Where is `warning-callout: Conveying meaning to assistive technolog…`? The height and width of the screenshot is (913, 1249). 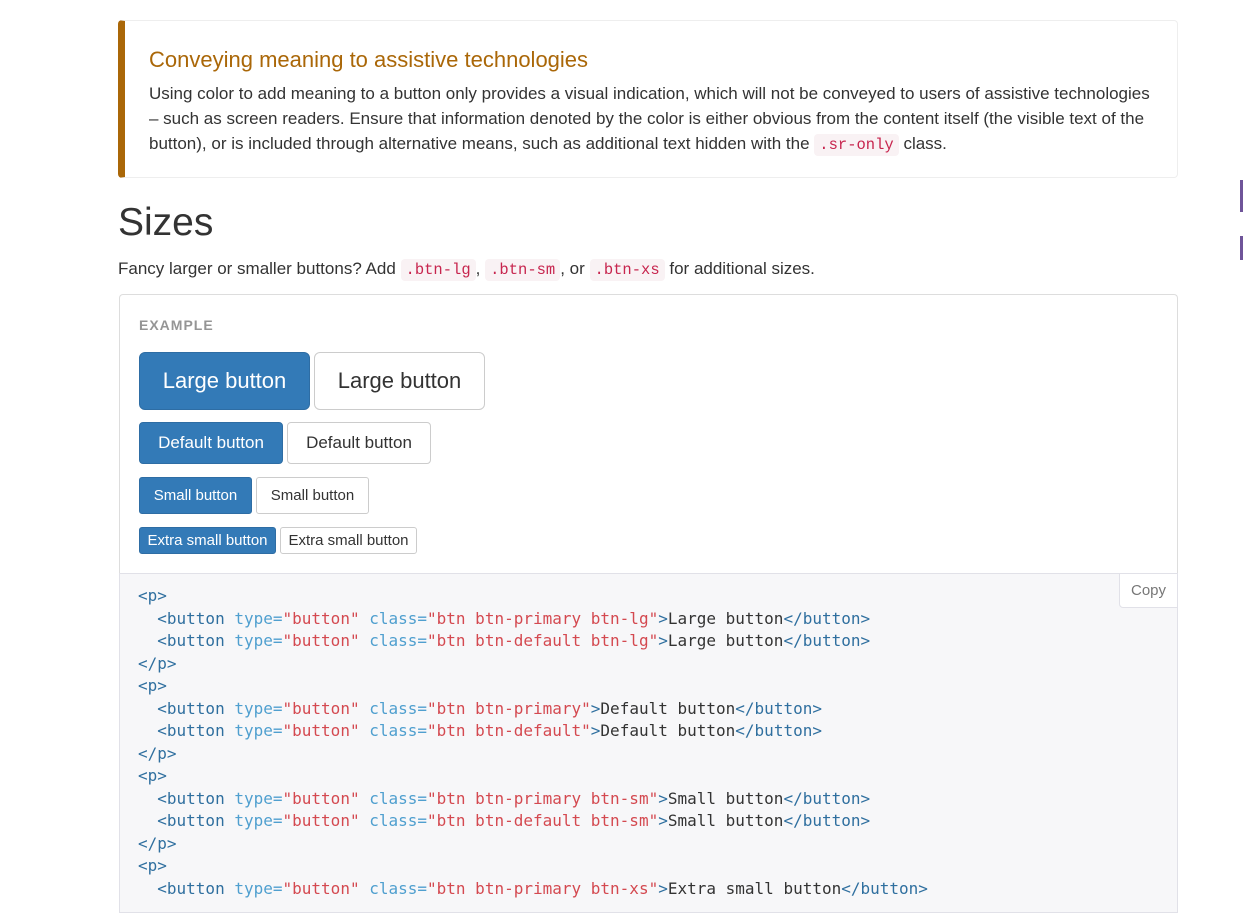
warning-callout: Conveying meaning to assistive technolog… is located at coordinates (648, 99).